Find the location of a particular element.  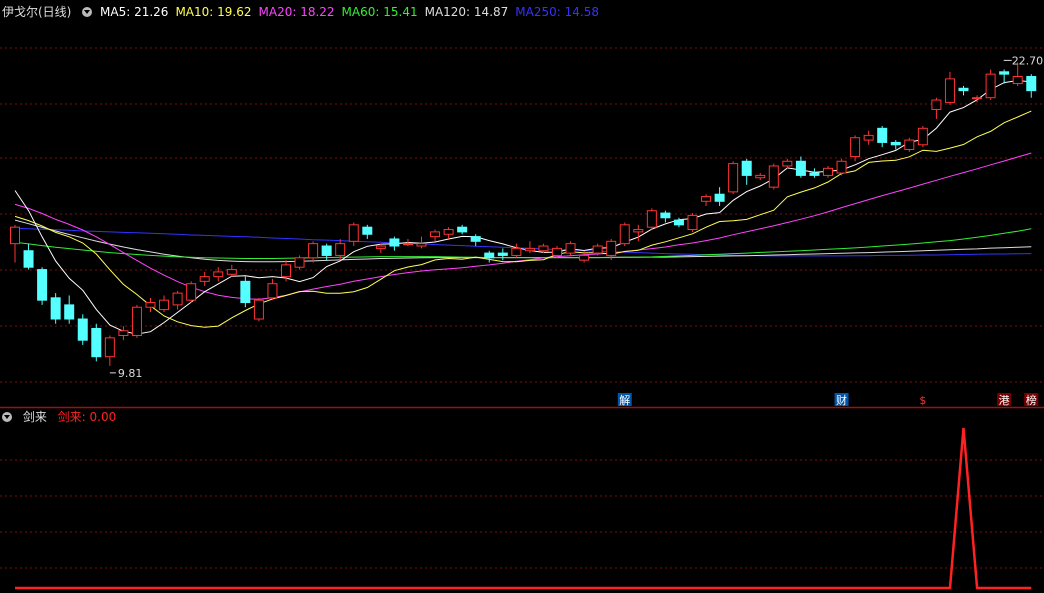

event-marker: 解 is located at coordinates (624, 400).